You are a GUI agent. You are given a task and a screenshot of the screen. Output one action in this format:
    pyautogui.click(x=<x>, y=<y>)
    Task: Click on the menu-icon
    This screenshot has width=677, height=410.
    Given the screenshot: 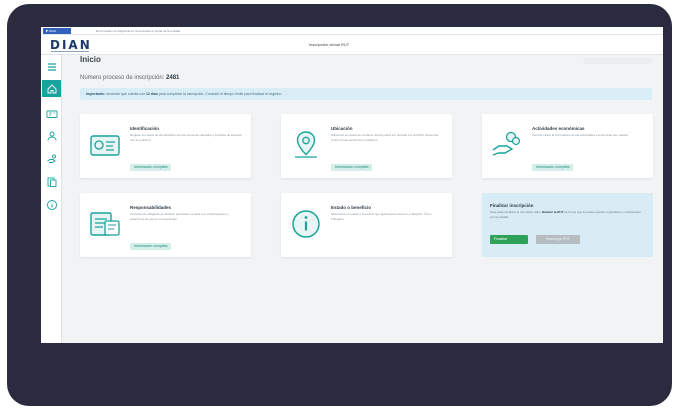 What is the action you would take?
    pyautogui.click(x=51, y=66)
    